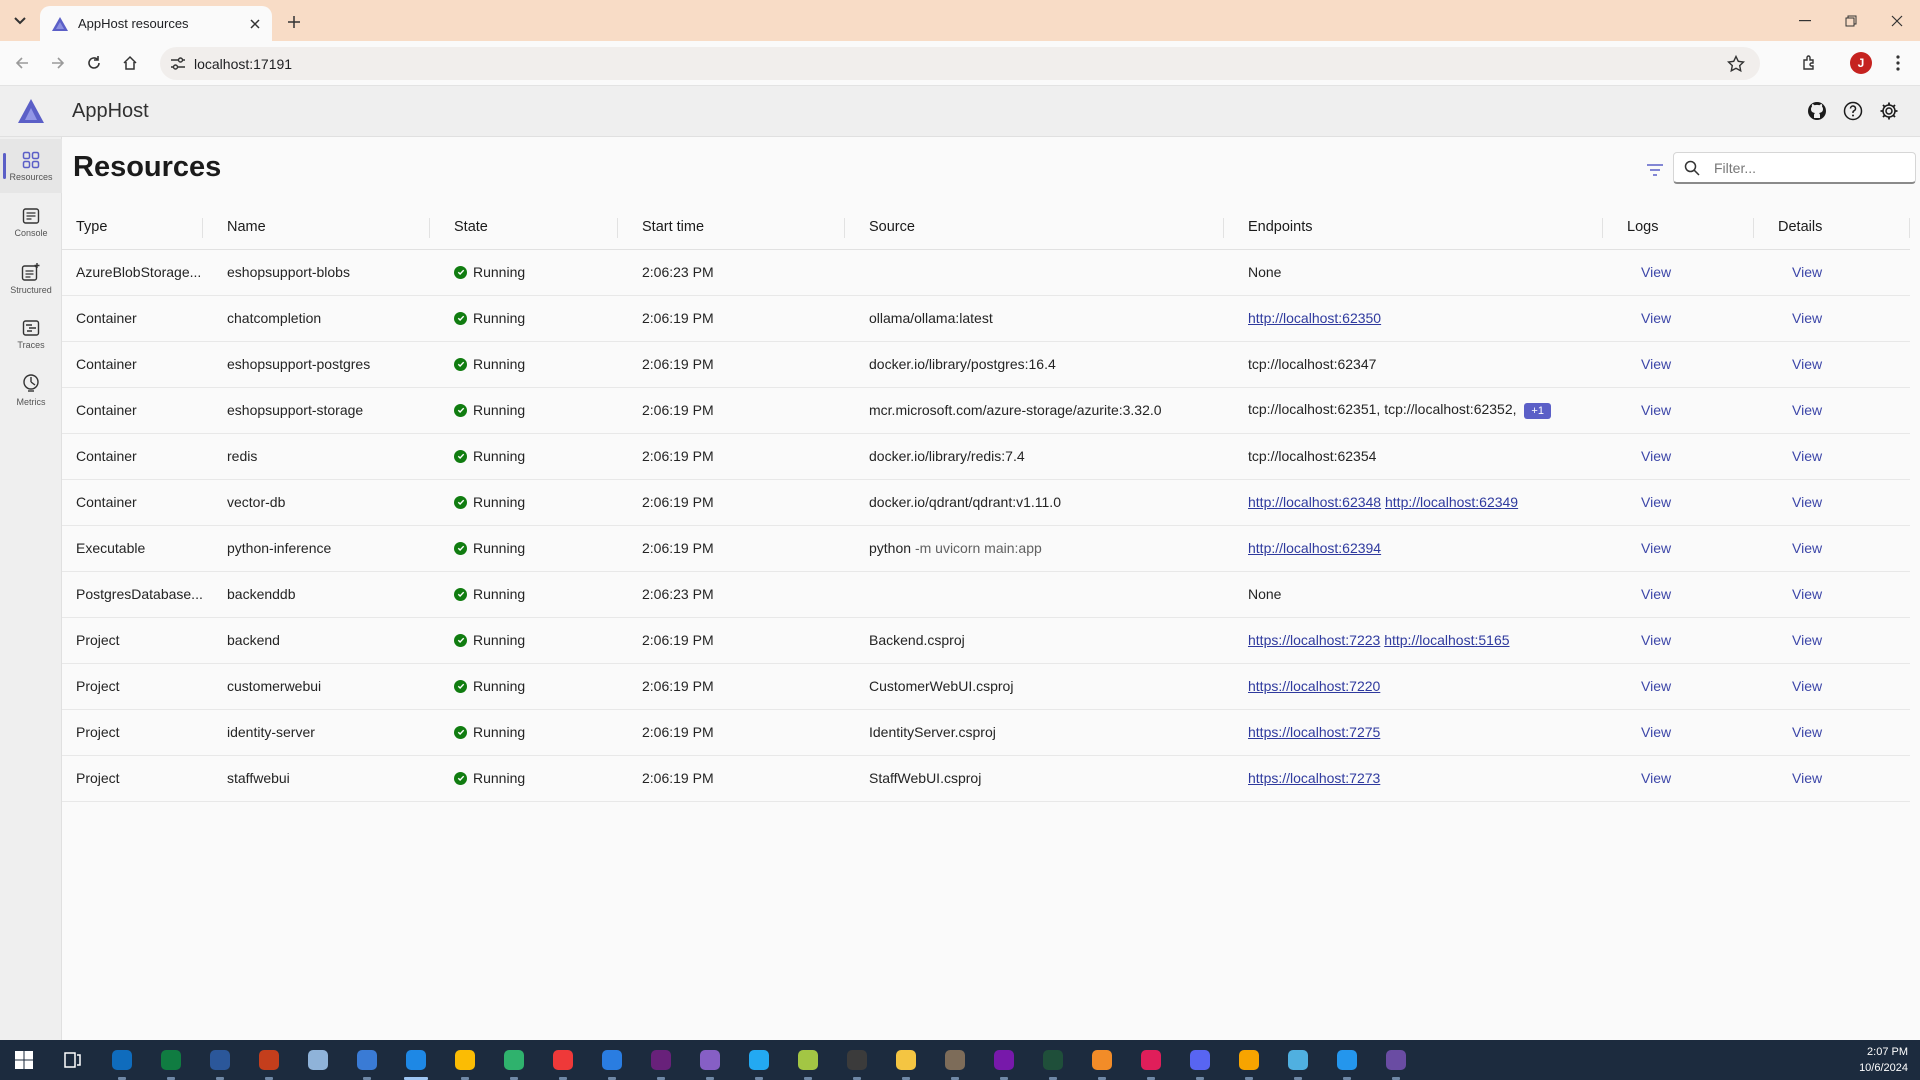 The image size is (1920, 1080). What do you see at coordinates (1817, 111) in the screenshot?
I see `github-icon` at bounding box center [1817, 111].